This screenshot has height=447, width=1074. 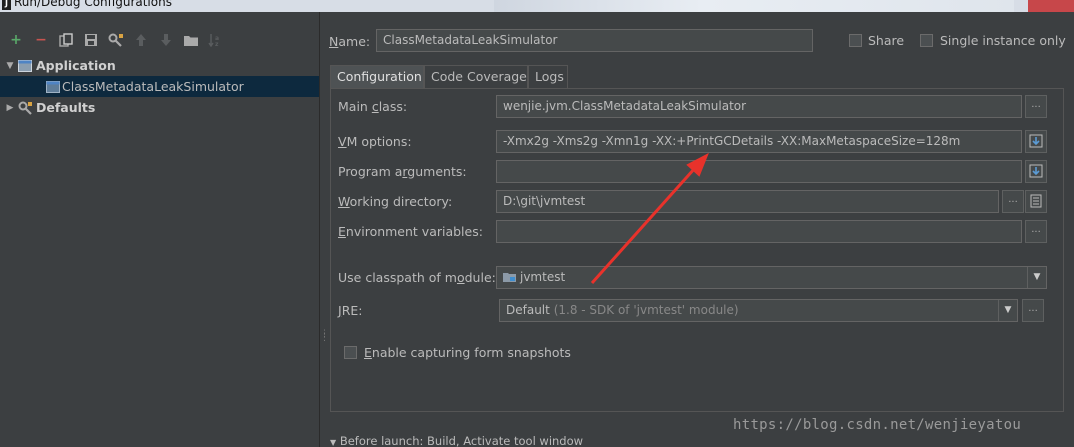 What do you see at coordinates (855, 40) in the screenshot?
I see `share-checkbox` at bounding box center [855, 40].